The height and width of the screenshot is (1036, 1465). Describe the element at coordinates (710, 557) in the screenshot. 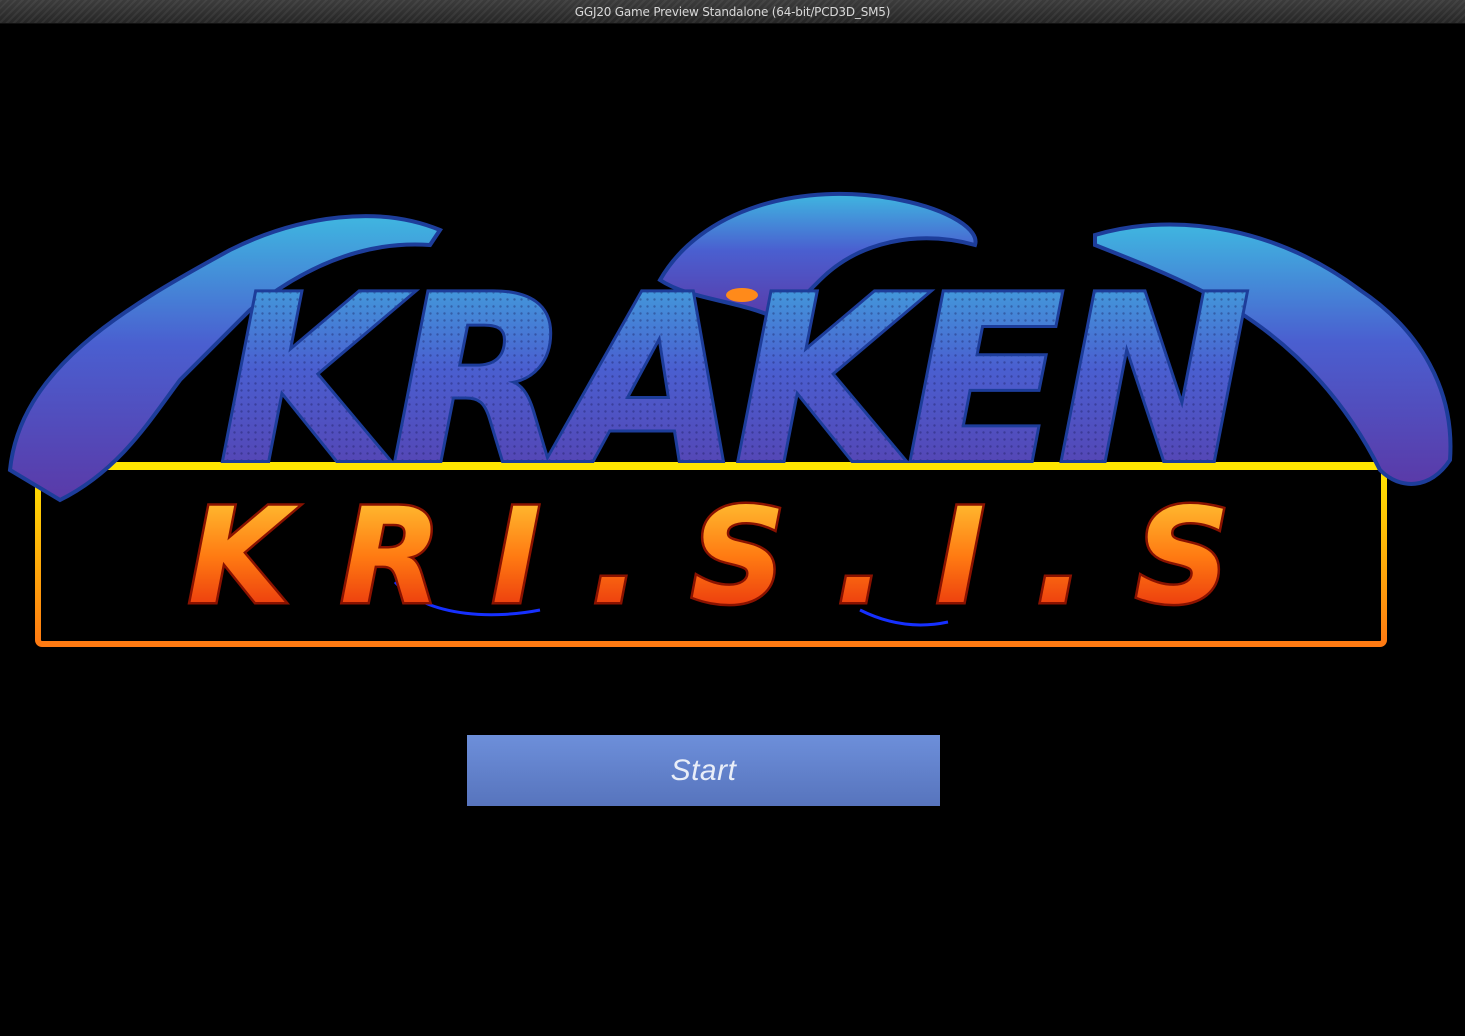

I see `logo-krisis-text: K R I . S . I . S` at that location.